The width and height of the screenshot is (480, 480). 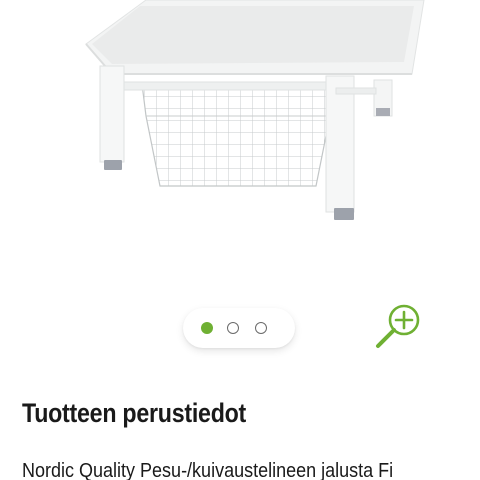 What do you see at coordinates (134, 413) in the screenshot?
I see `section-title: Tuotteen perustiedot` at bounding box center [134, 413].